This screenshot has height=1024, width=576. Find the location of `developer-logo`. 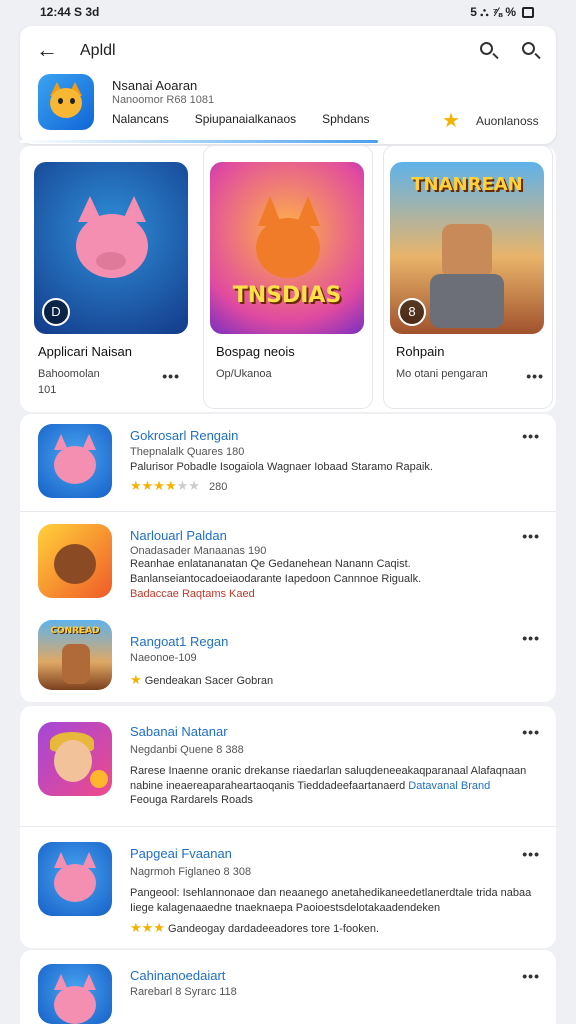

developer-logo is located at coordinates (66, 102).